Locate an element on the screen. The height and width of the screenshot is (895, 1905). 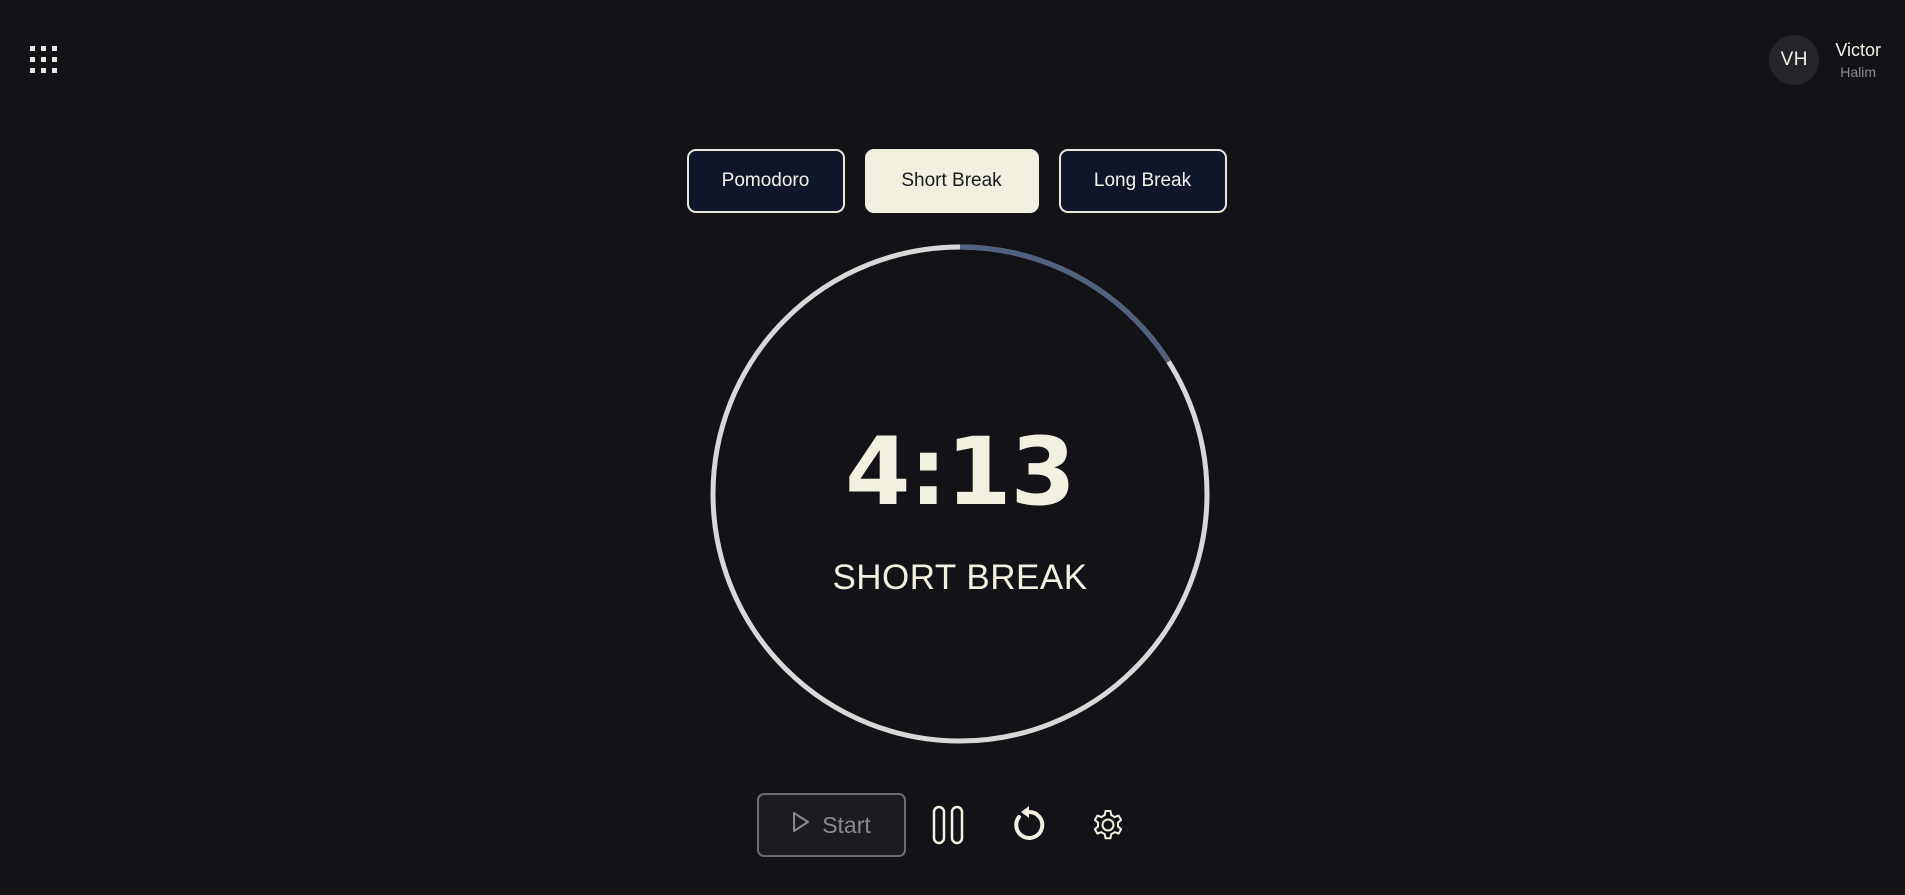
mode-tabs: Pomodoro Short Break Long Break is located at coordinates (952, 181).